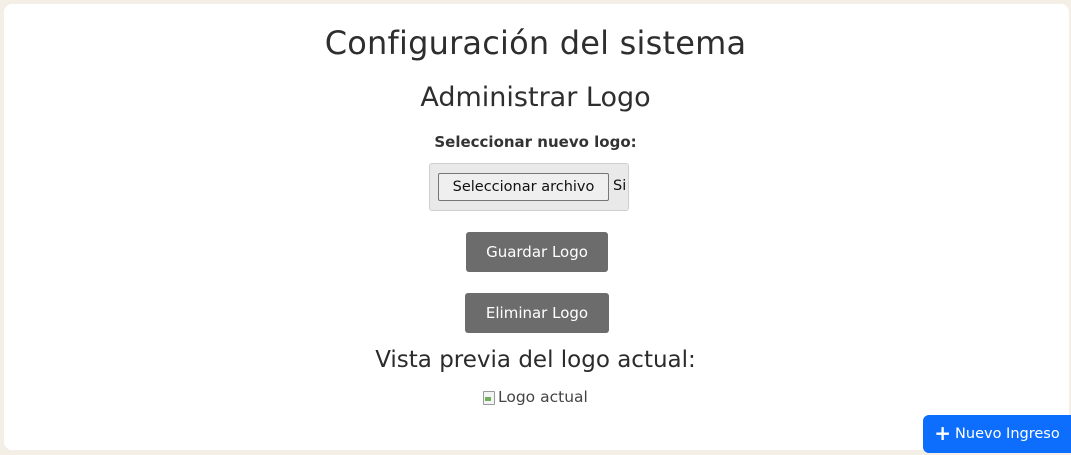  What do you see at coordinates (489, 397) in the screenshot?
I see `broken-image-icon` at bounding box center [489, 397].